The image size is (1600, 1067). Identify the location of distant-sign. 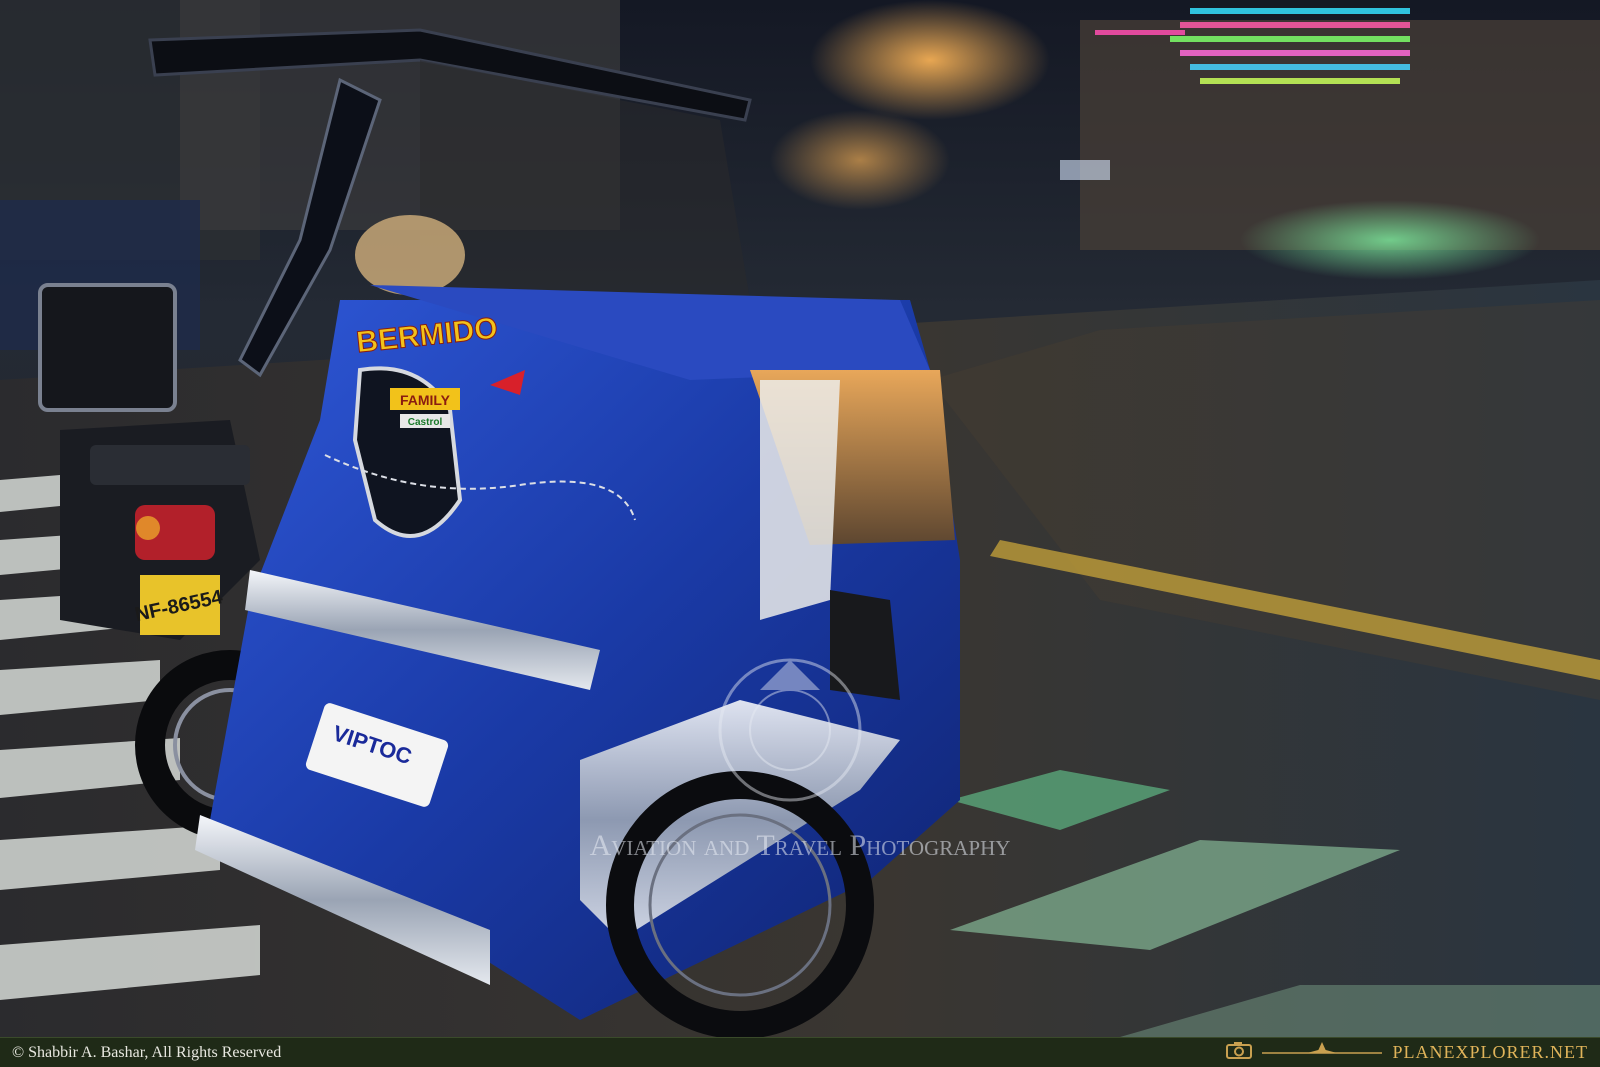
(1085, 170).